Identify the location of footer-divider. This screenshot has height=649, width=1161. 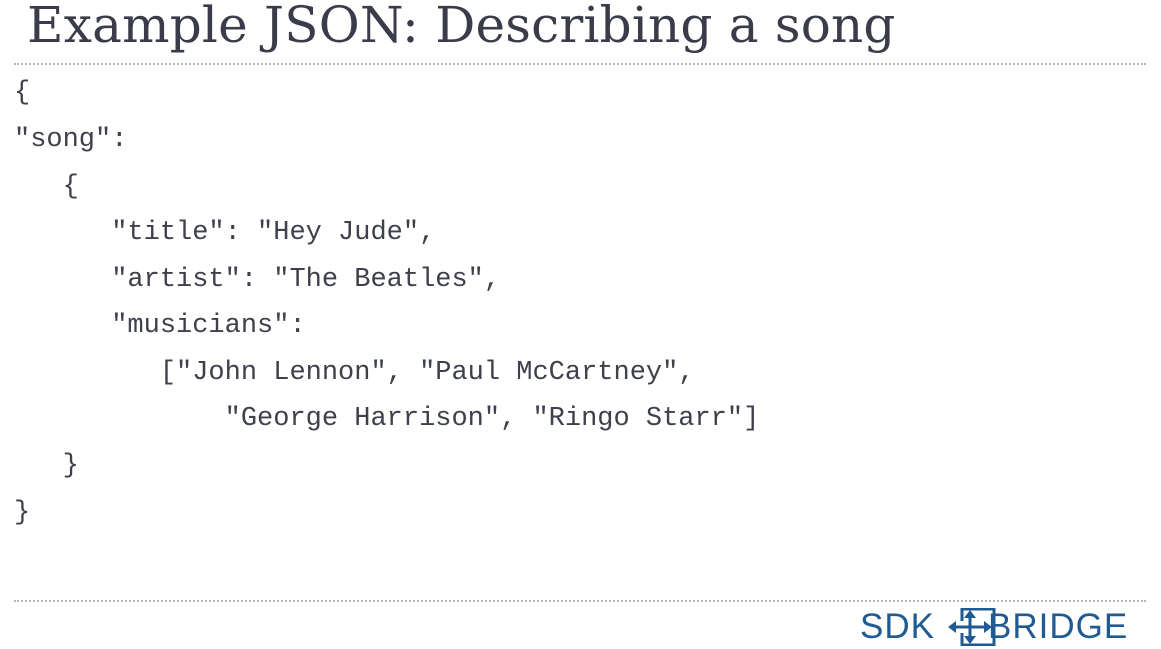
(580, 601).